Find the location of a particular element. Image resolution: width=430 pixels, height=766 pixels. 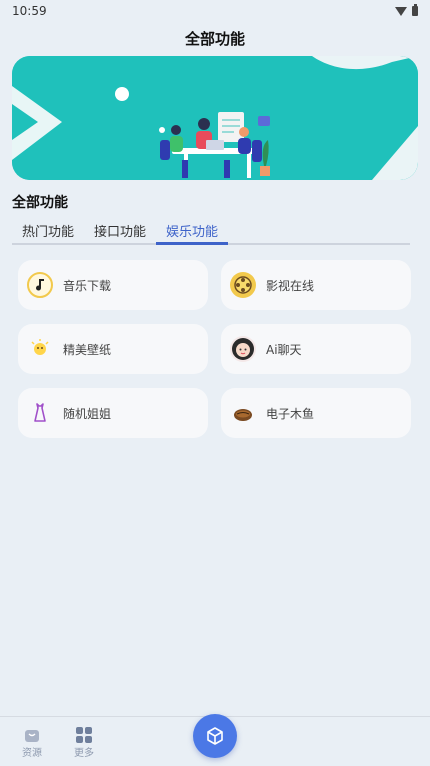

page-title: 全部功能 is located at coordinates (214, 39).